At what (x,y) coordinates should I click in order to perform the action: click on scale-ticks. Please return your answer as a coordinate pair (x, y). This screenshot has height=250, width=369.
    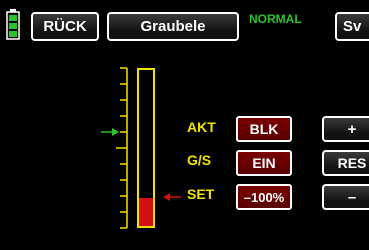
    Looking at the image, I should click on (122, 148).